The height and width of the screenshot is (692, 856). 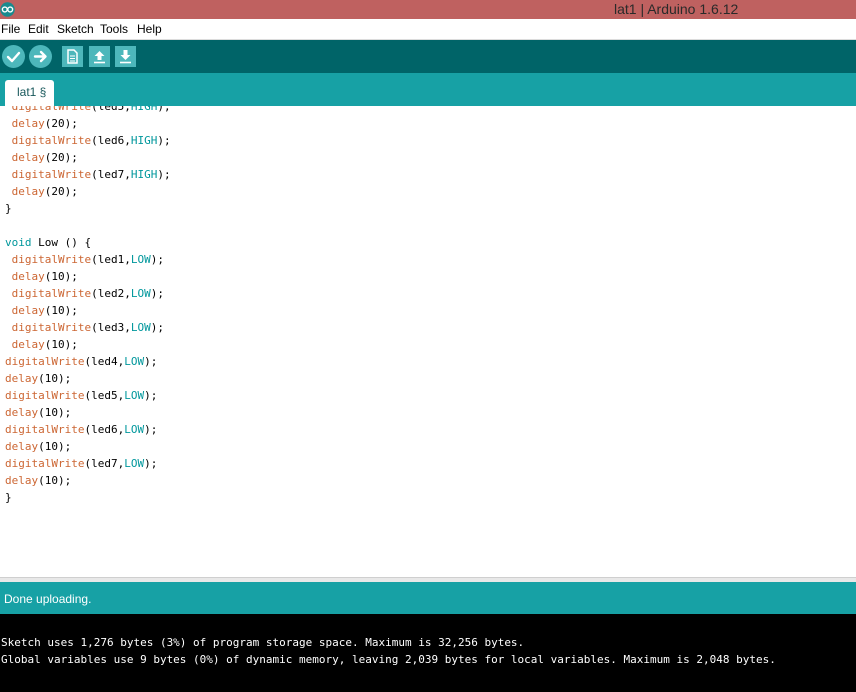 What do you see at coordinates (428, 56) in the screenshot?
I see `toolbar` at bounding box center [428, 56].